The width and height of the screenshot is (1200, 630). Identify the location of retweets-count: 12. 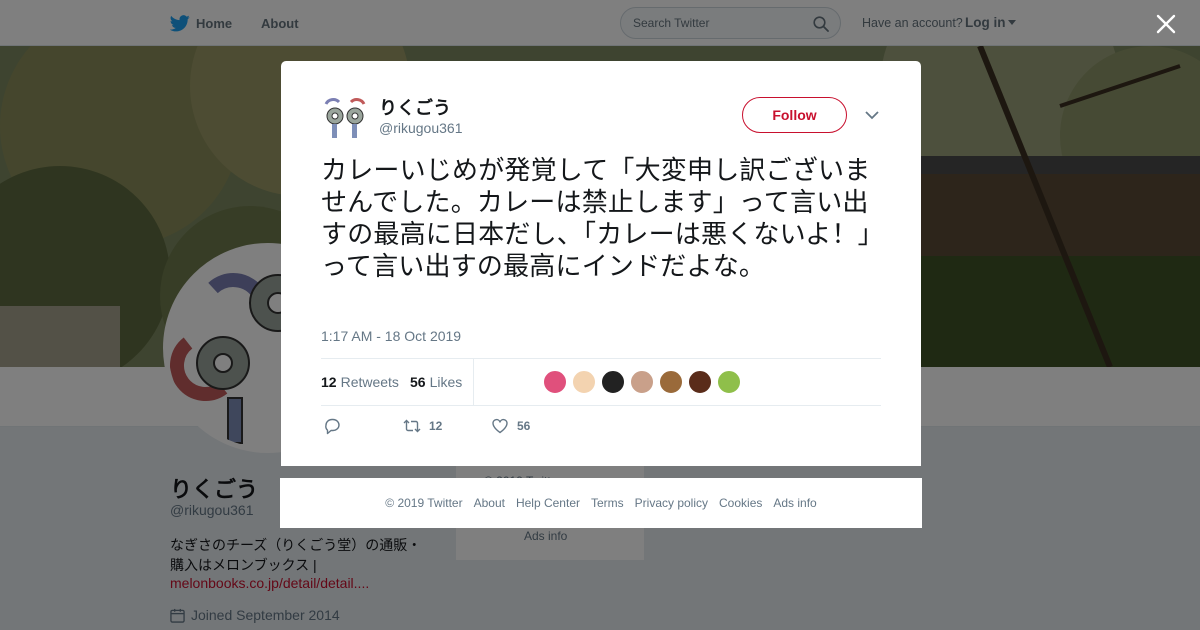
(329, 382).